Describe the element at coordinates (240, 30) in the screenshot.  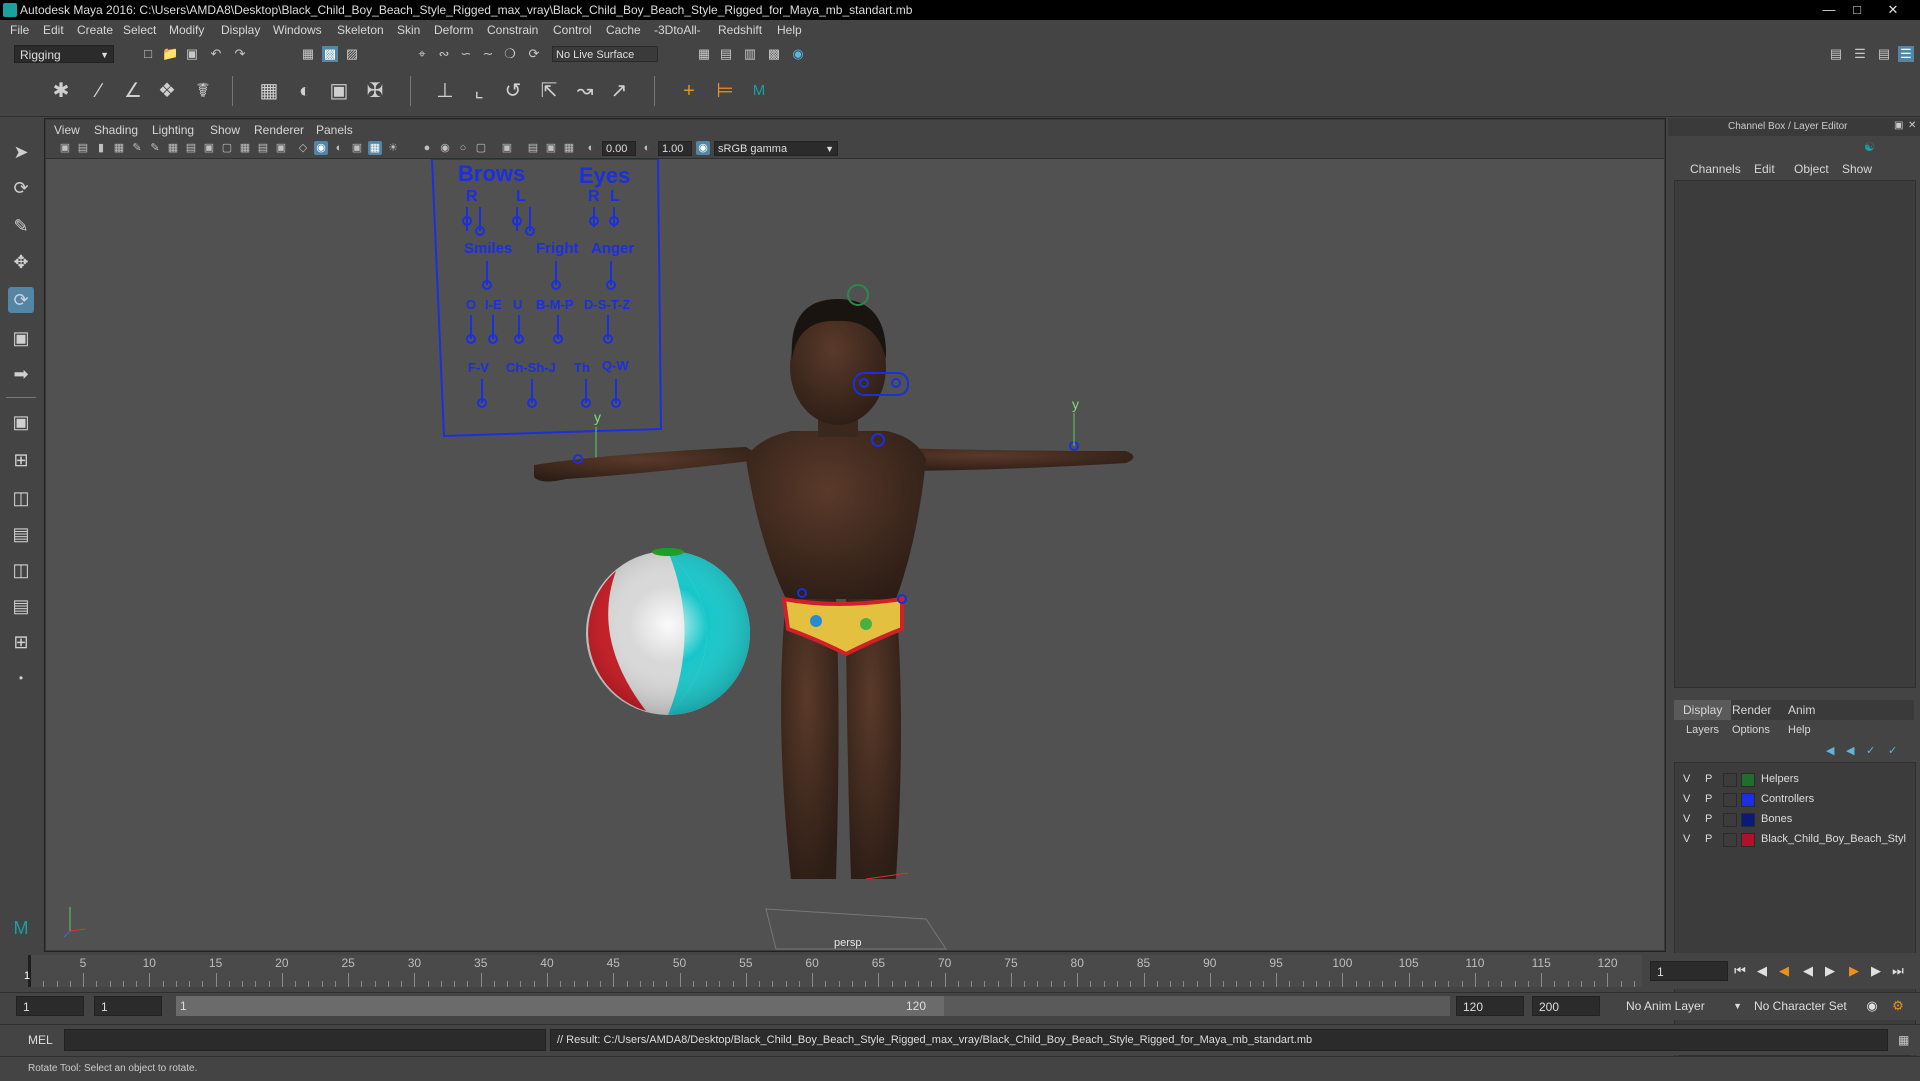
I see `menu-display: Display` at that location.